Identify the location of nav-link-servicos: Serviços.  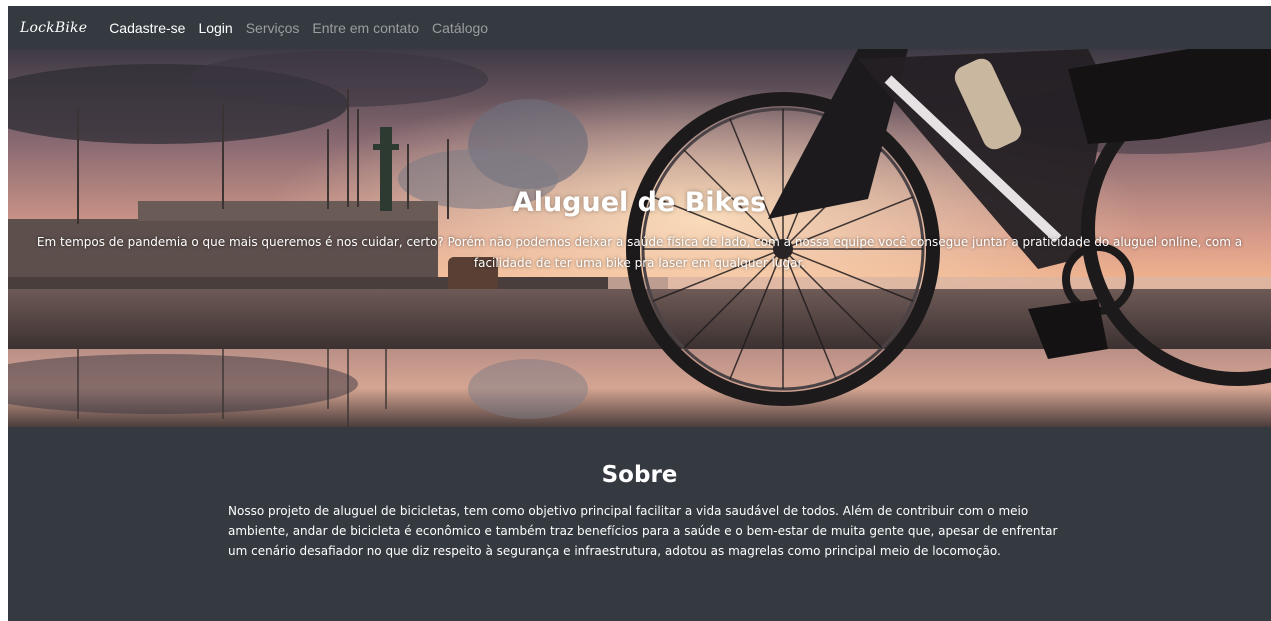
(273, 28).